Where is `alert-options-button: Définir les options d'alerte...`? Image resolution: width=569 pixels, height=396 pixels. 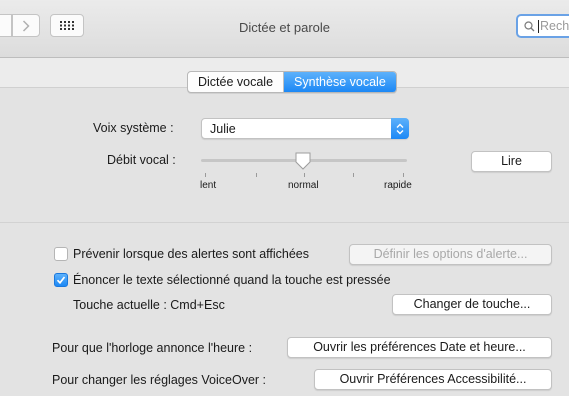
alert-options-button: Définir les options d'alerte... is located at coordinates (450, 254).